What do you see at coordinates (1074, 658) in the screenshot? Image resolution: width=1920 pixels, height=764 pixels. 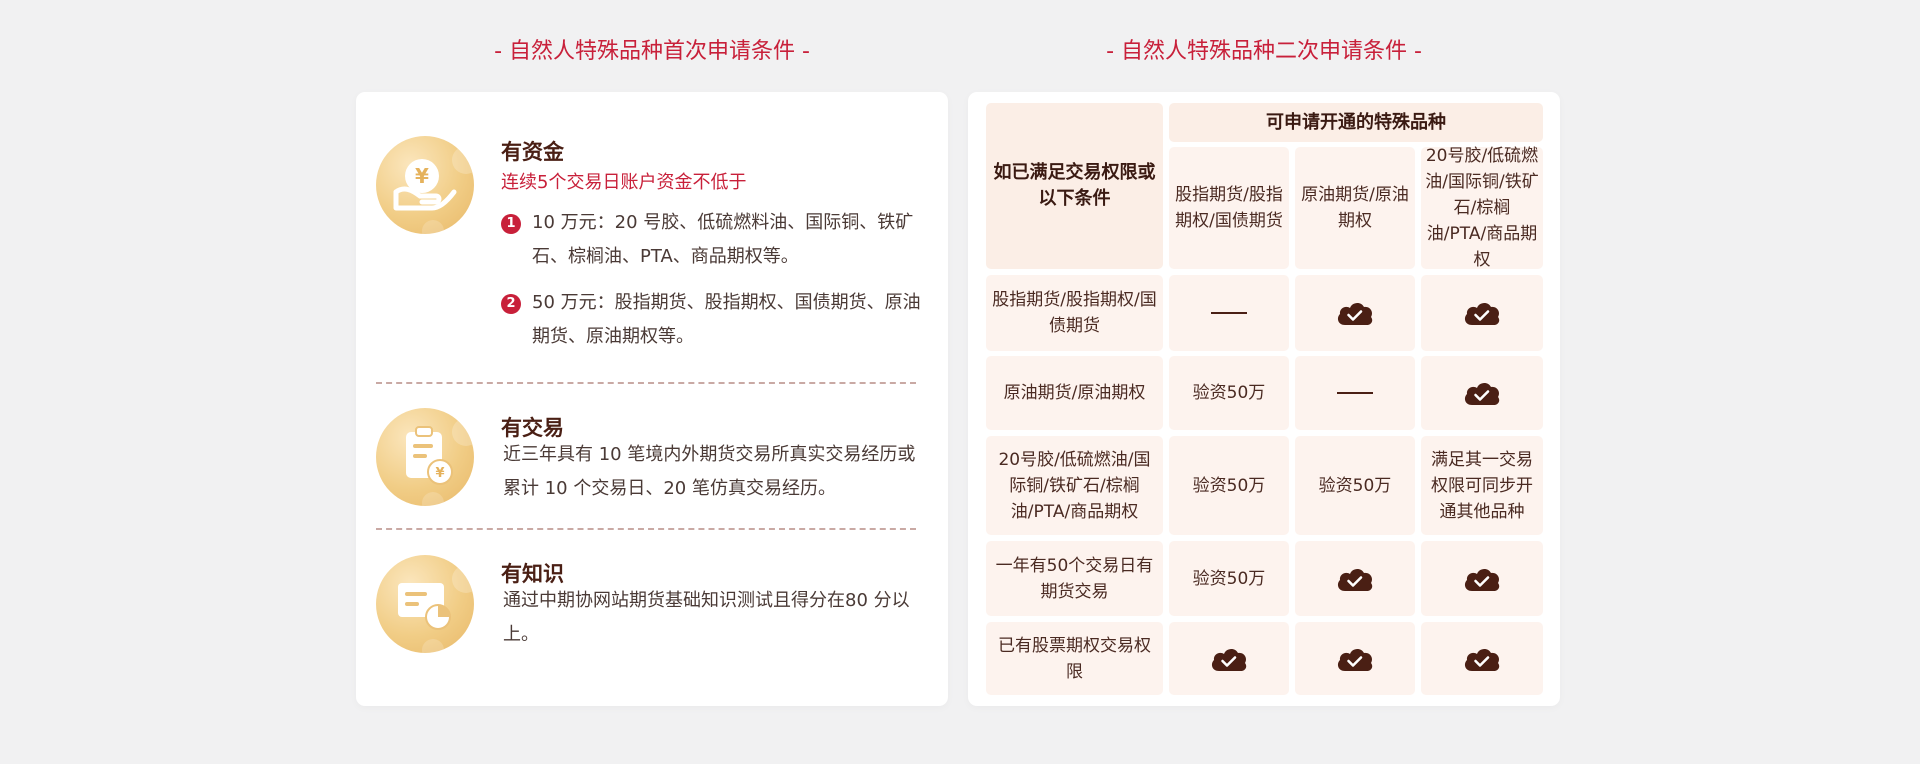 I see `row-label: 已有股票期权交易权限` at bounding box center [1074, 658].